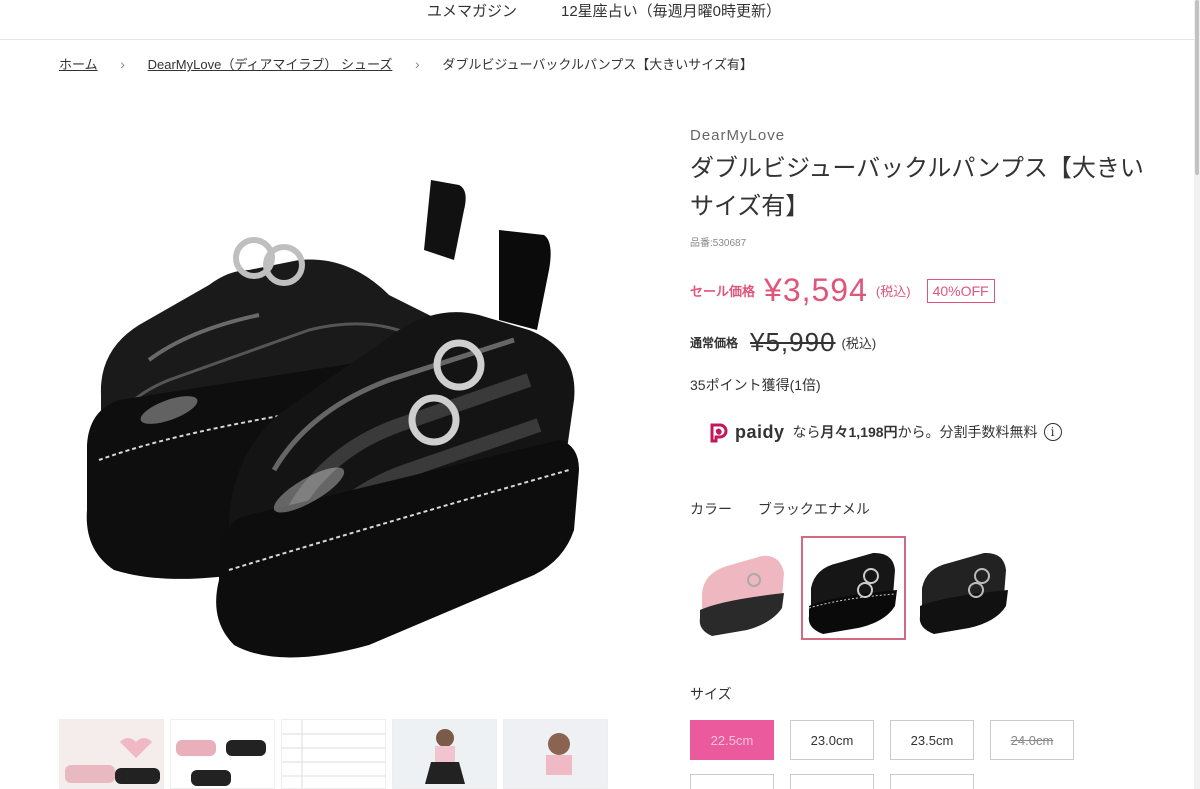 This screenshot has height=789, width=1200. I want to click on breadcrumb-home: ホーム, so click(78, 63).